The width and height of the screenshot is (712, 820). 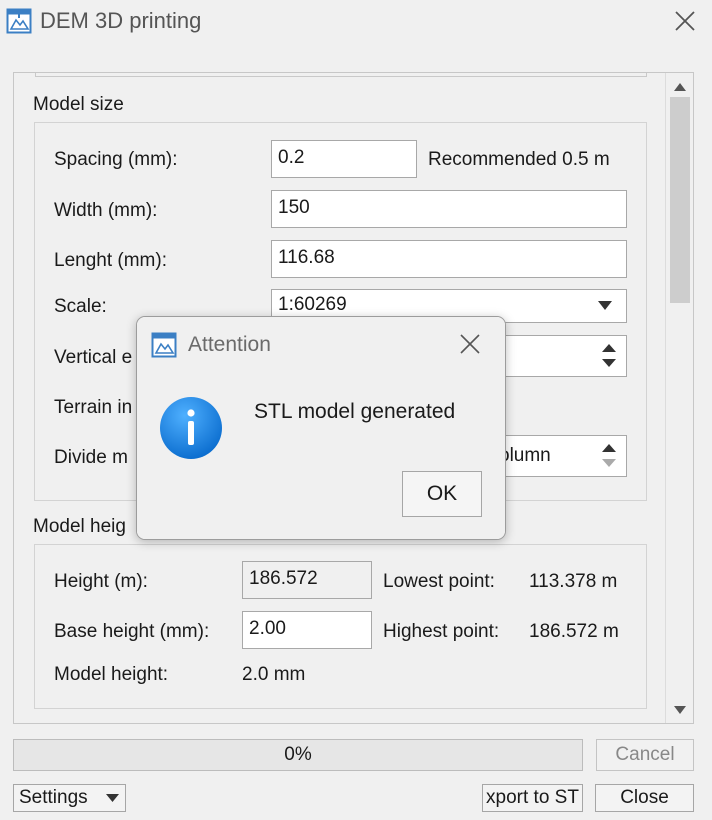 What do you see at coordinates (307, 630) in the screenshot?
I see `base-height-input: 2.00` at bounding box center [307, 630].